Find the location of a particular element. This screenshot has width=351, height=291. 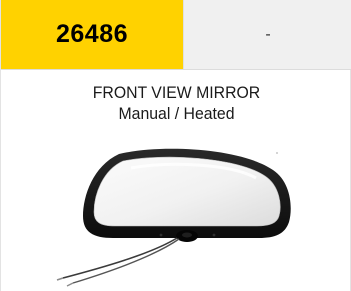

product-variant: - is located at coordinates (268, 34).